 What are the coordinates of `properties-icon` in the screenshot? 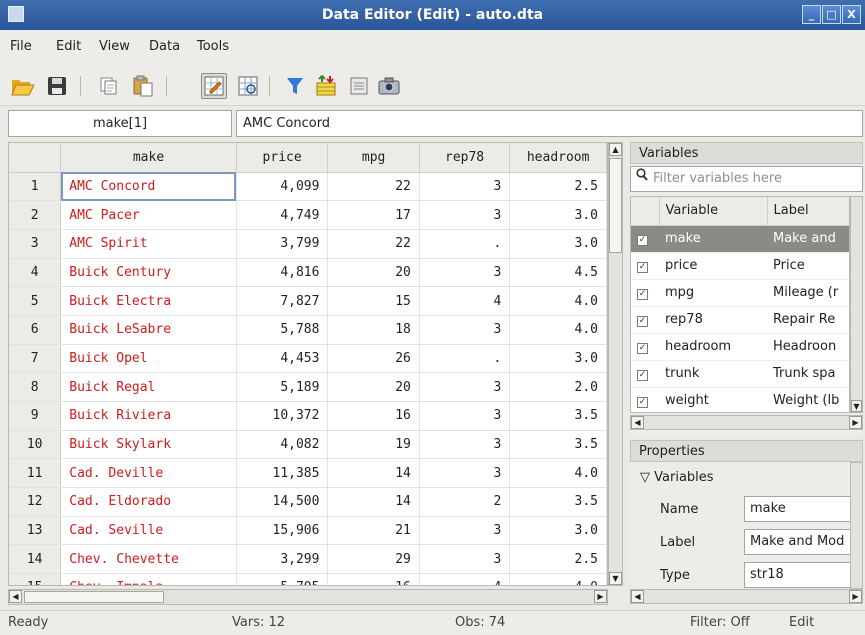 It's located at (359, 86).